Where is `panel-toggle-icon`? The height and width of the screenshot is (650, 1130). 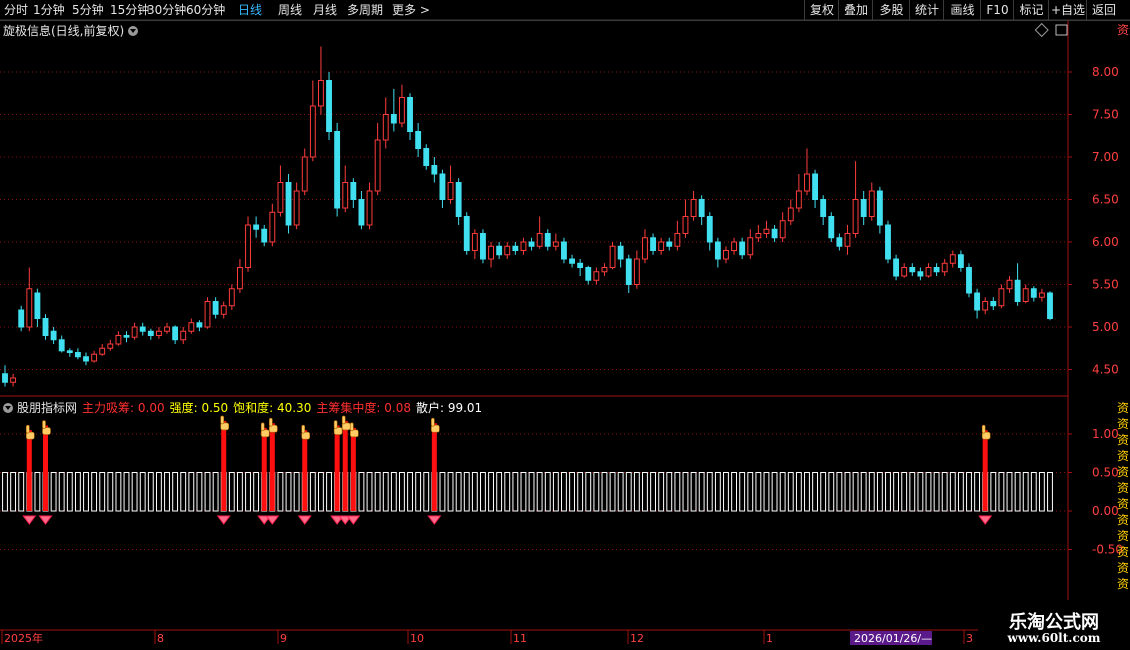 panel-toggle-icon is located at coordinates (1061, 30).